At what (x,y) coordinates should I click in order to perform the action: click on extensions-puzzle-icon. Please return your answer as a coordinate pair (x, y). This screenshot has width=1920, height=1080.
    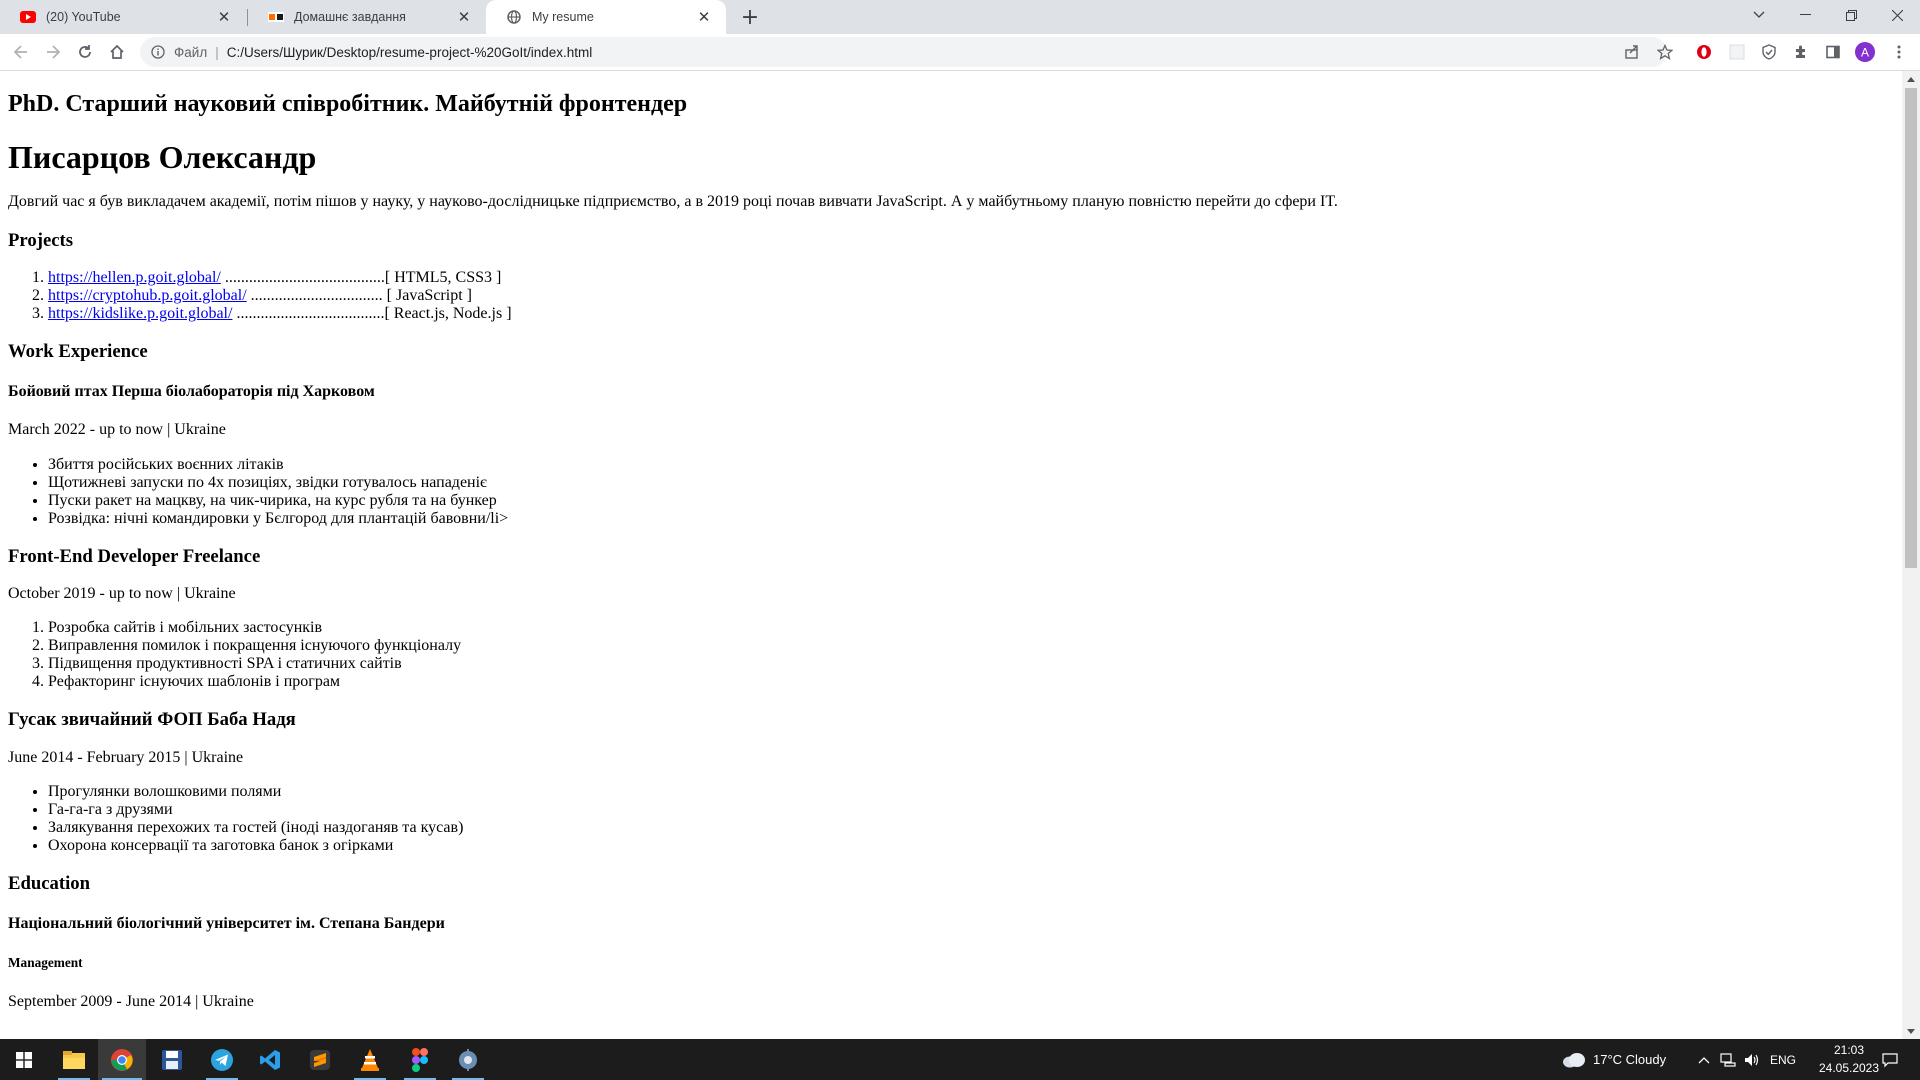
    Looking at the image, I should click on (1801, 52).